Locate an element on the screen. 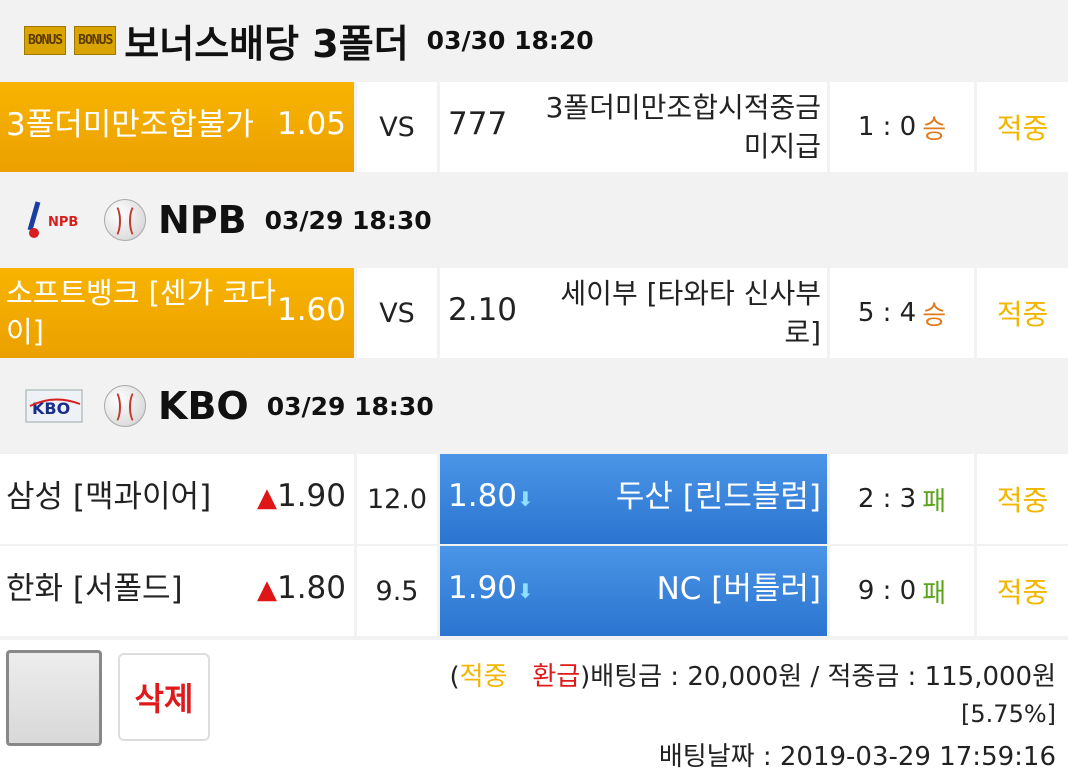 Image resolution: width=1068 pixels, height=779 pixels. section-title: NPB is located at coordinates (202, 220).